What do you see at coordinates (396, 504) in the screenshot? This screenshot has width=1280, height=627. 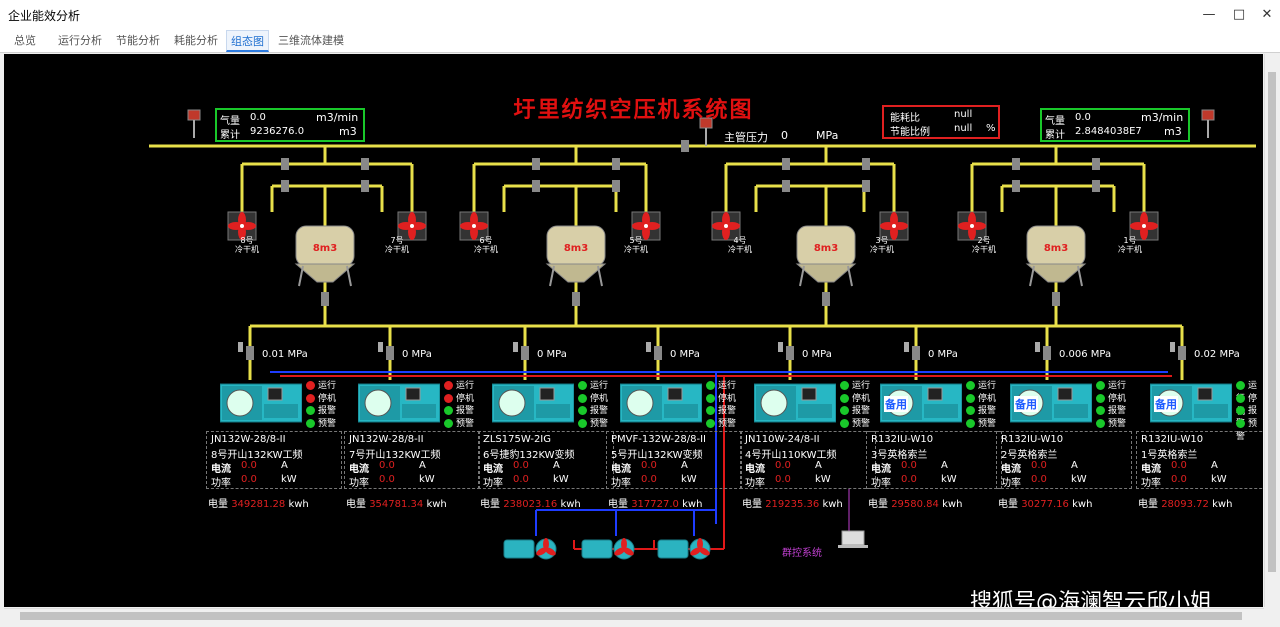 I see `energy-readout: 电量 354781.34 kwh` at bounding box center [396, 504].